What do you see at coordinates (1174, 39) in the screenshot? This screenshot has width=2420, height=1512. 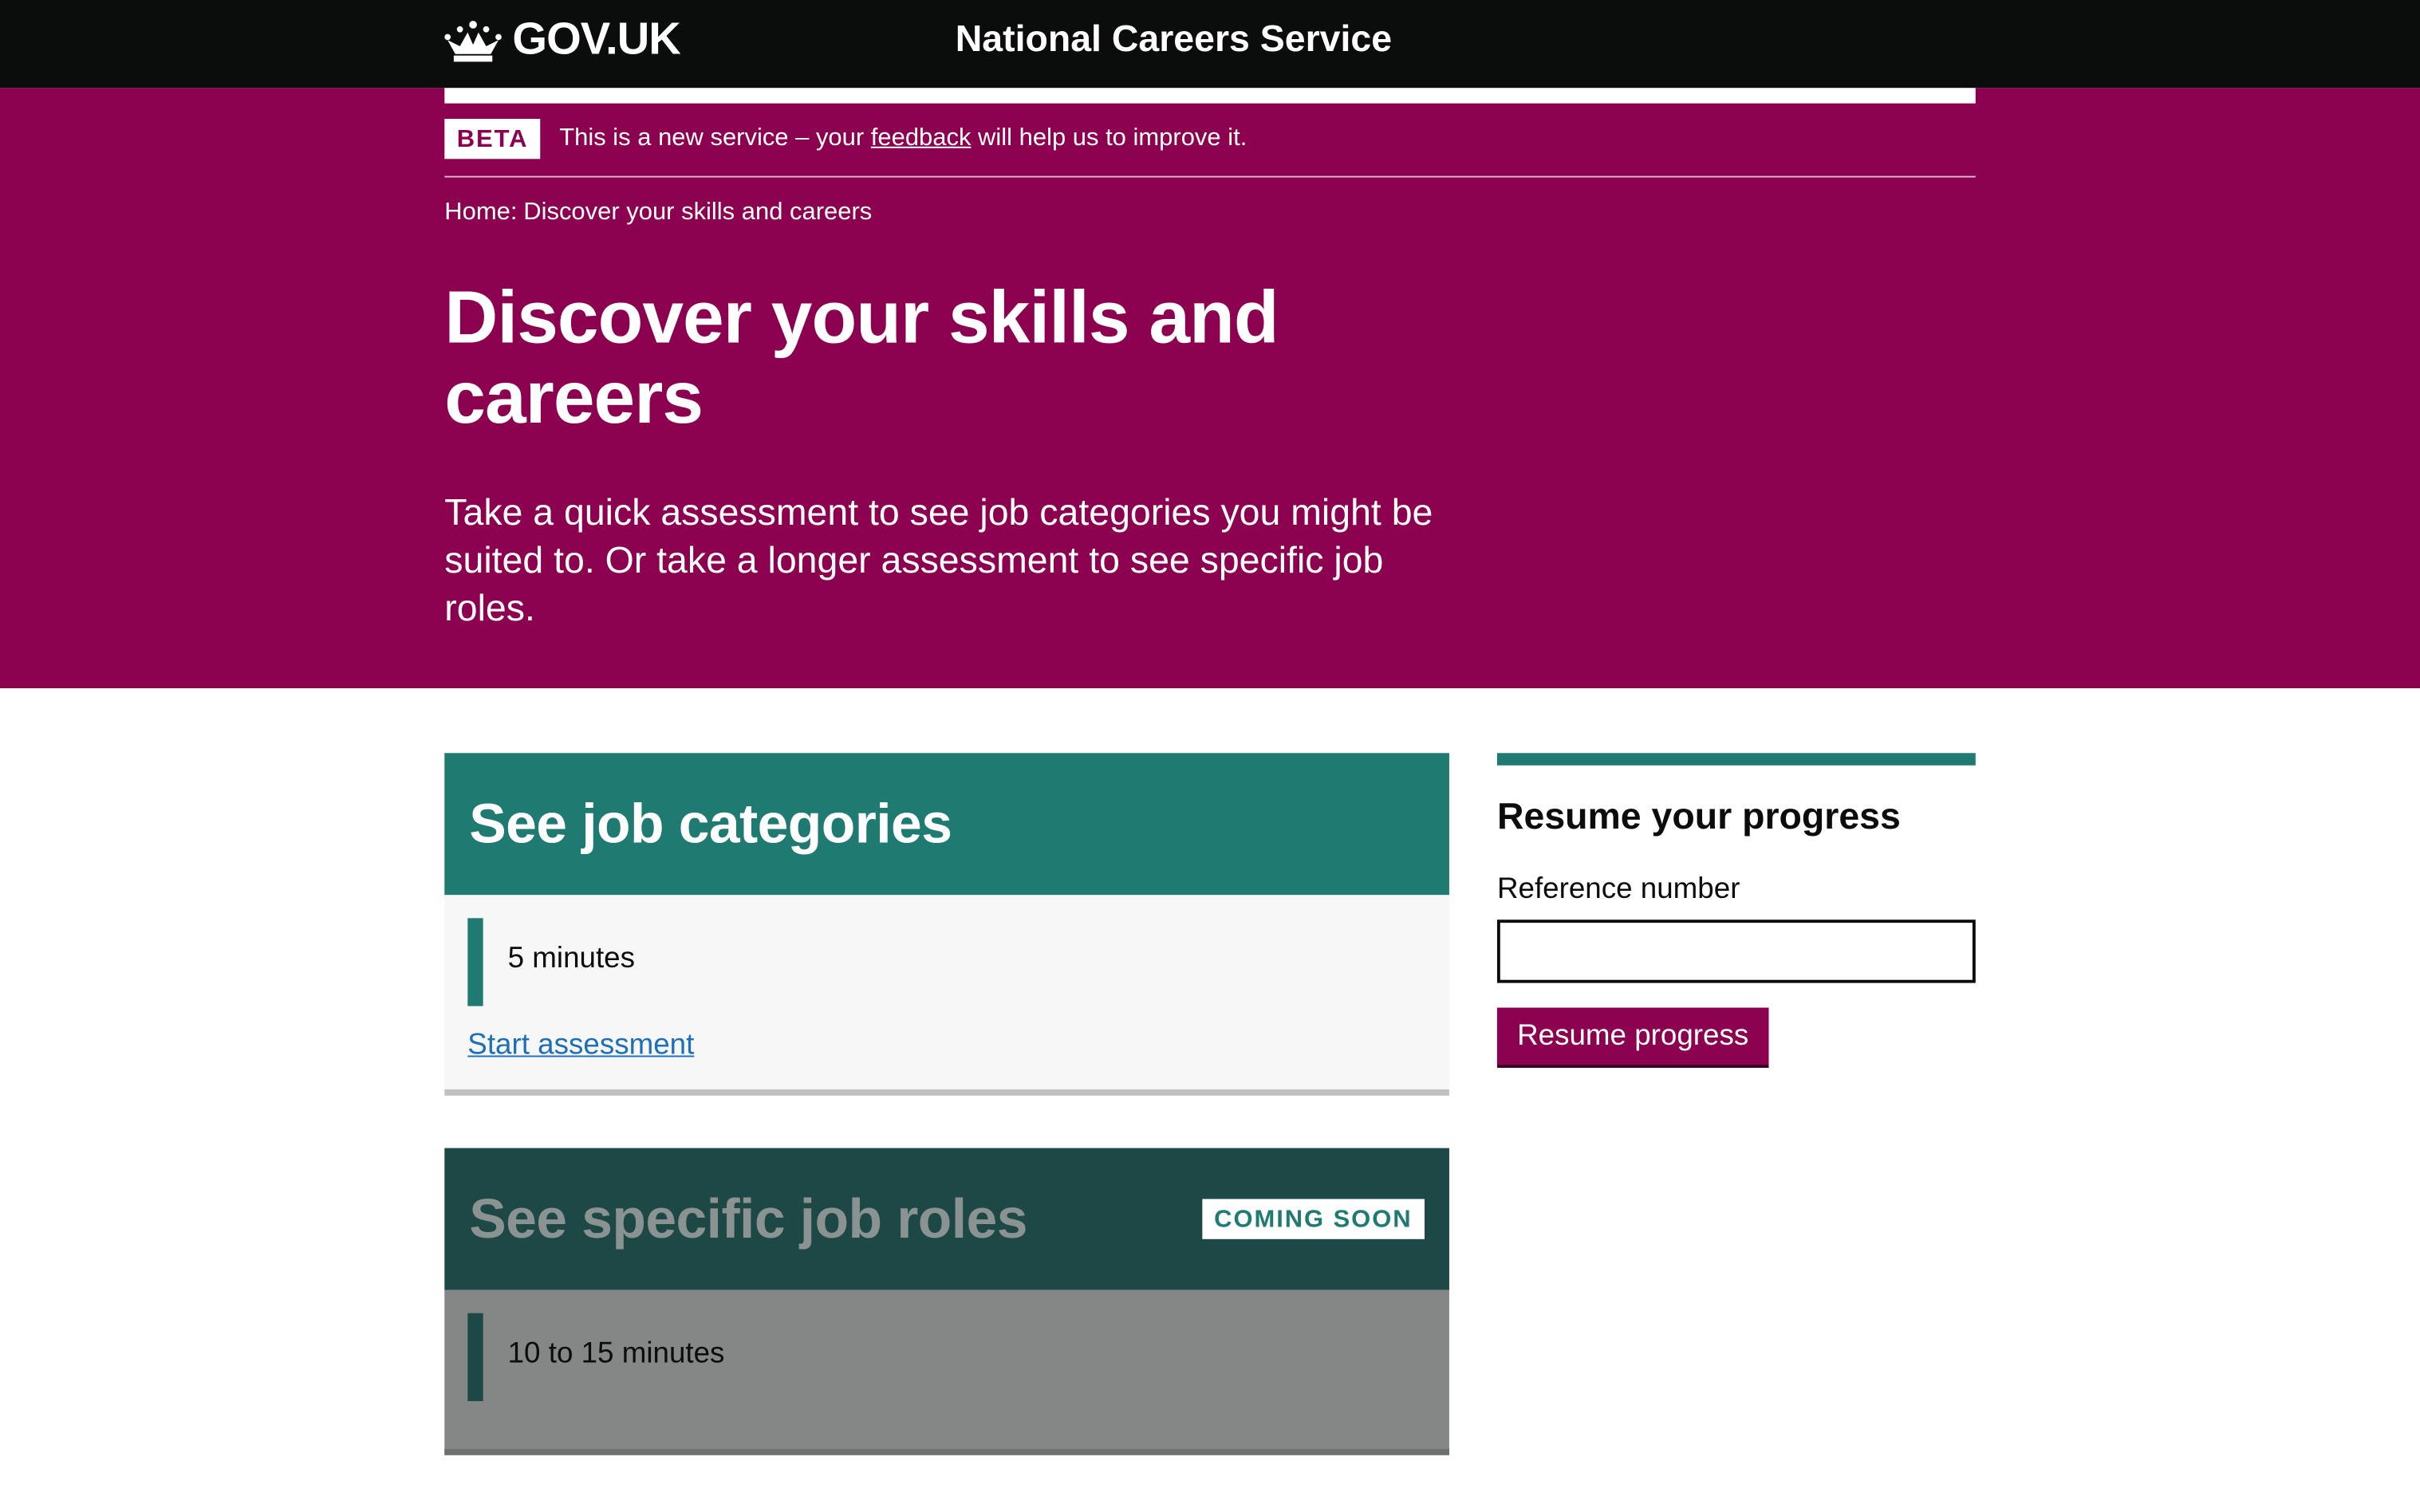 I see `service-name-link: National Careers Service` at bounding box center [1174, 39].